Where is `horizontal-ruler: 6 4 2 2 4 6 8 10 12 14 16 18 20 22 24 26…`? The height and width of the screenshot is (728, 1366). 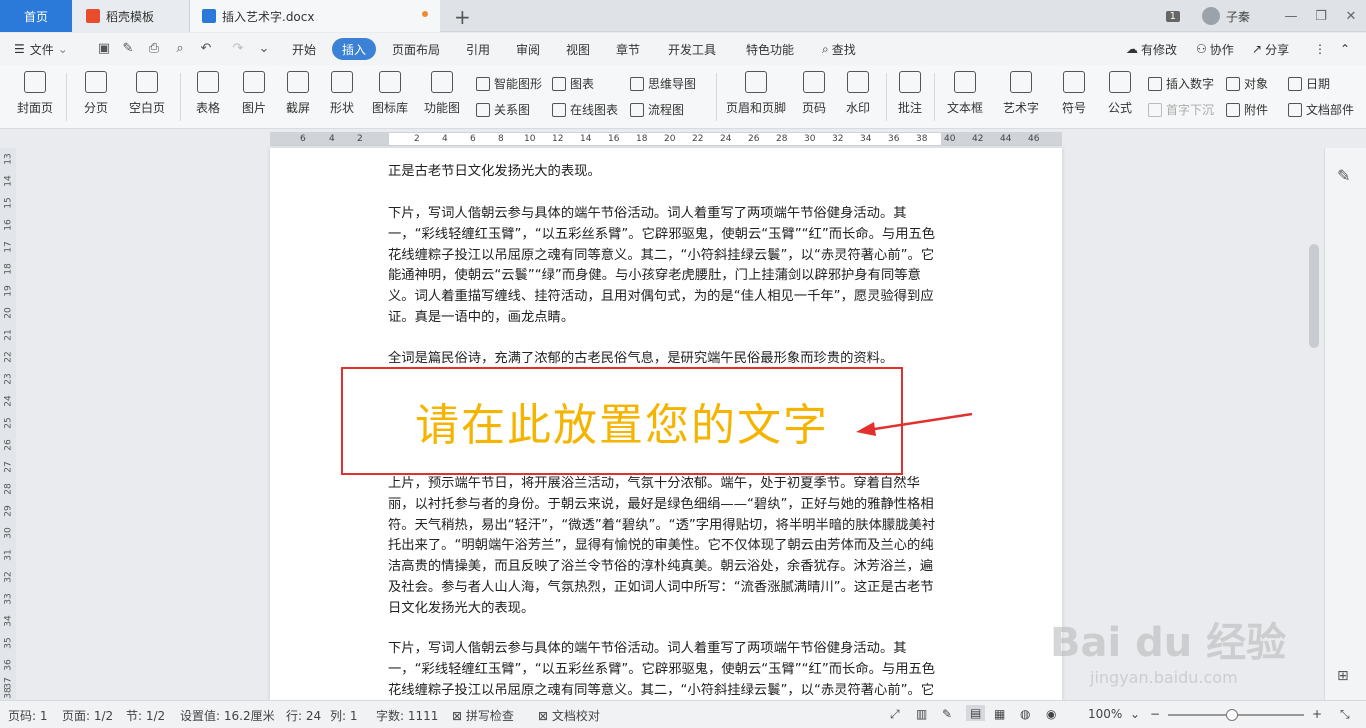
horizontal-ruler: 6 4 2 2 4 6 8 10 12 14 16 18 20 22 24 26… is located at coordinates (683, 139).